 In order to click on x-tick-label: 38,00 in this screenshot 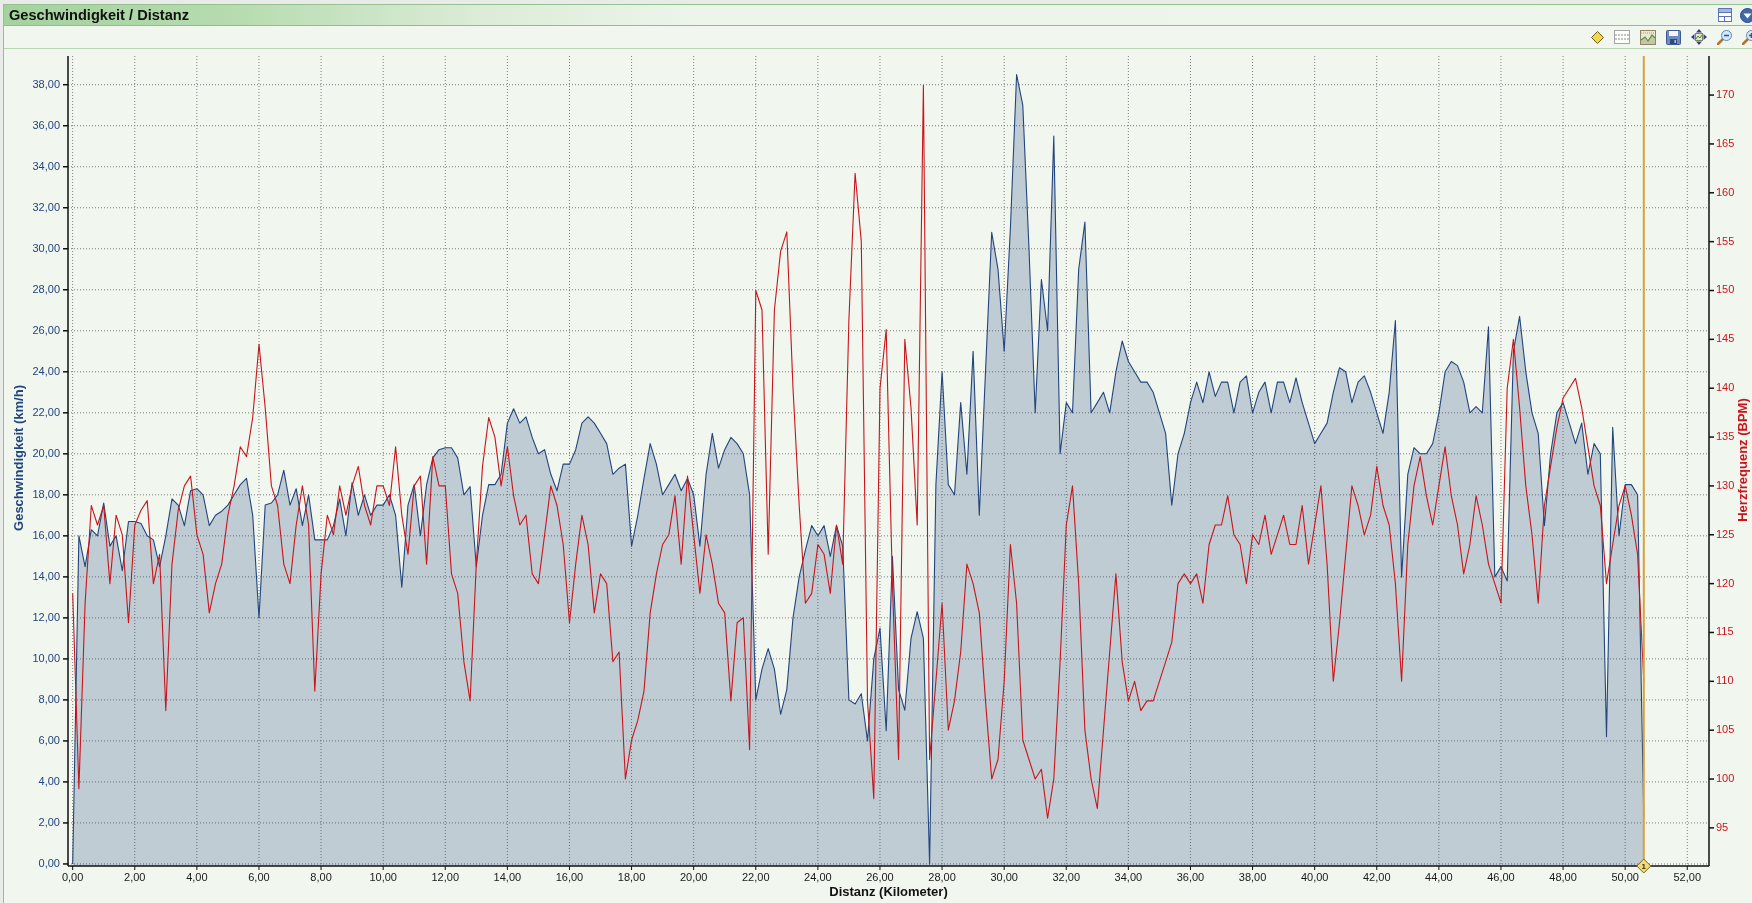, I will do `click(1252, 876)`.